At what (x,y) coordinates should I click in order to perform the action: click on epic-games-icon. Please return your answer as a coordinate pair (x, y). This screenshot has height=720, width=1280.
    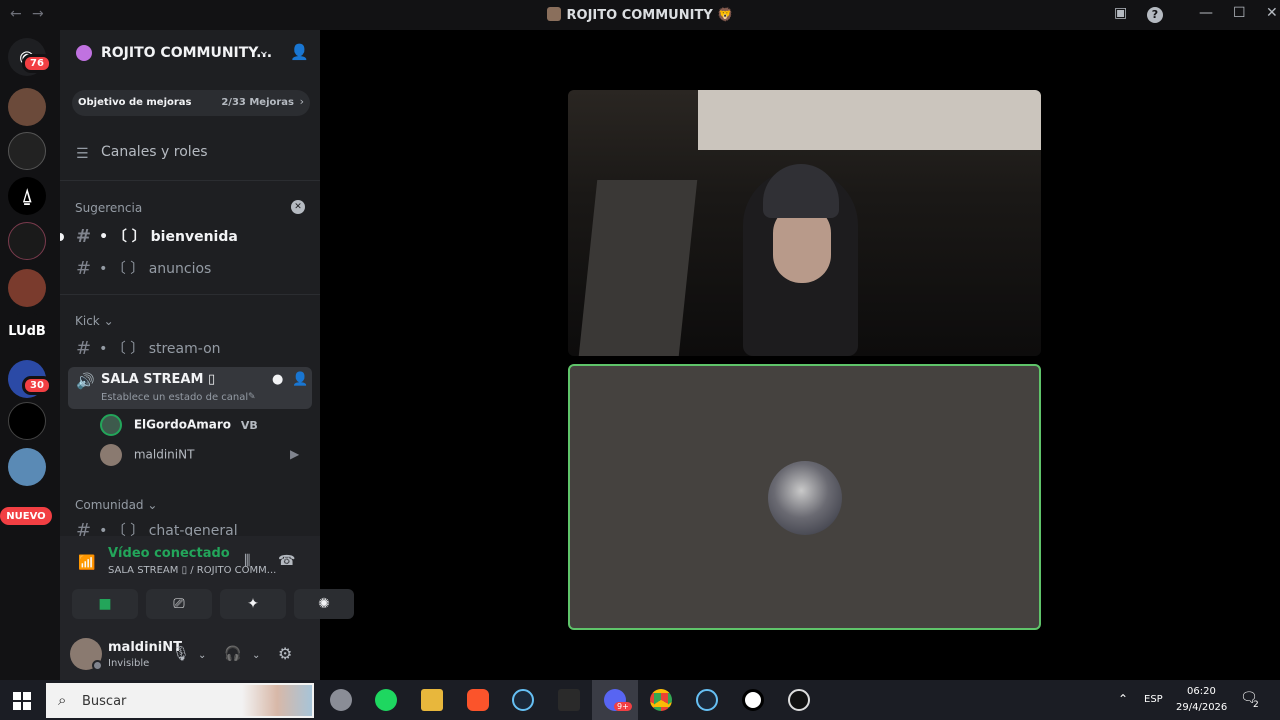
    Looking at the image, I should click on (569, 700).